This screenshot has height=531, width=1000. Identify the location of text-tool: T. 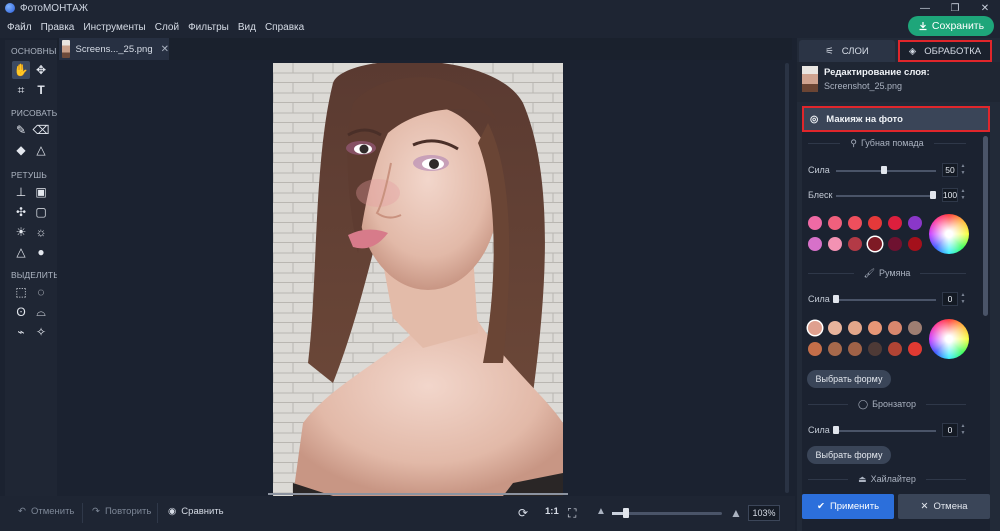
(41, 90).